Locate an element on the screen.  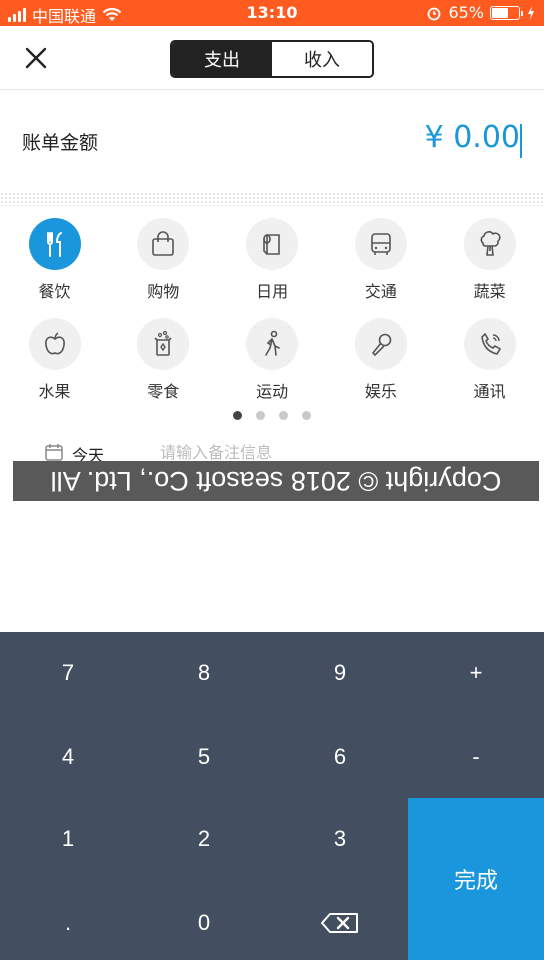
snack-icon is located at coordinates (163, 344).